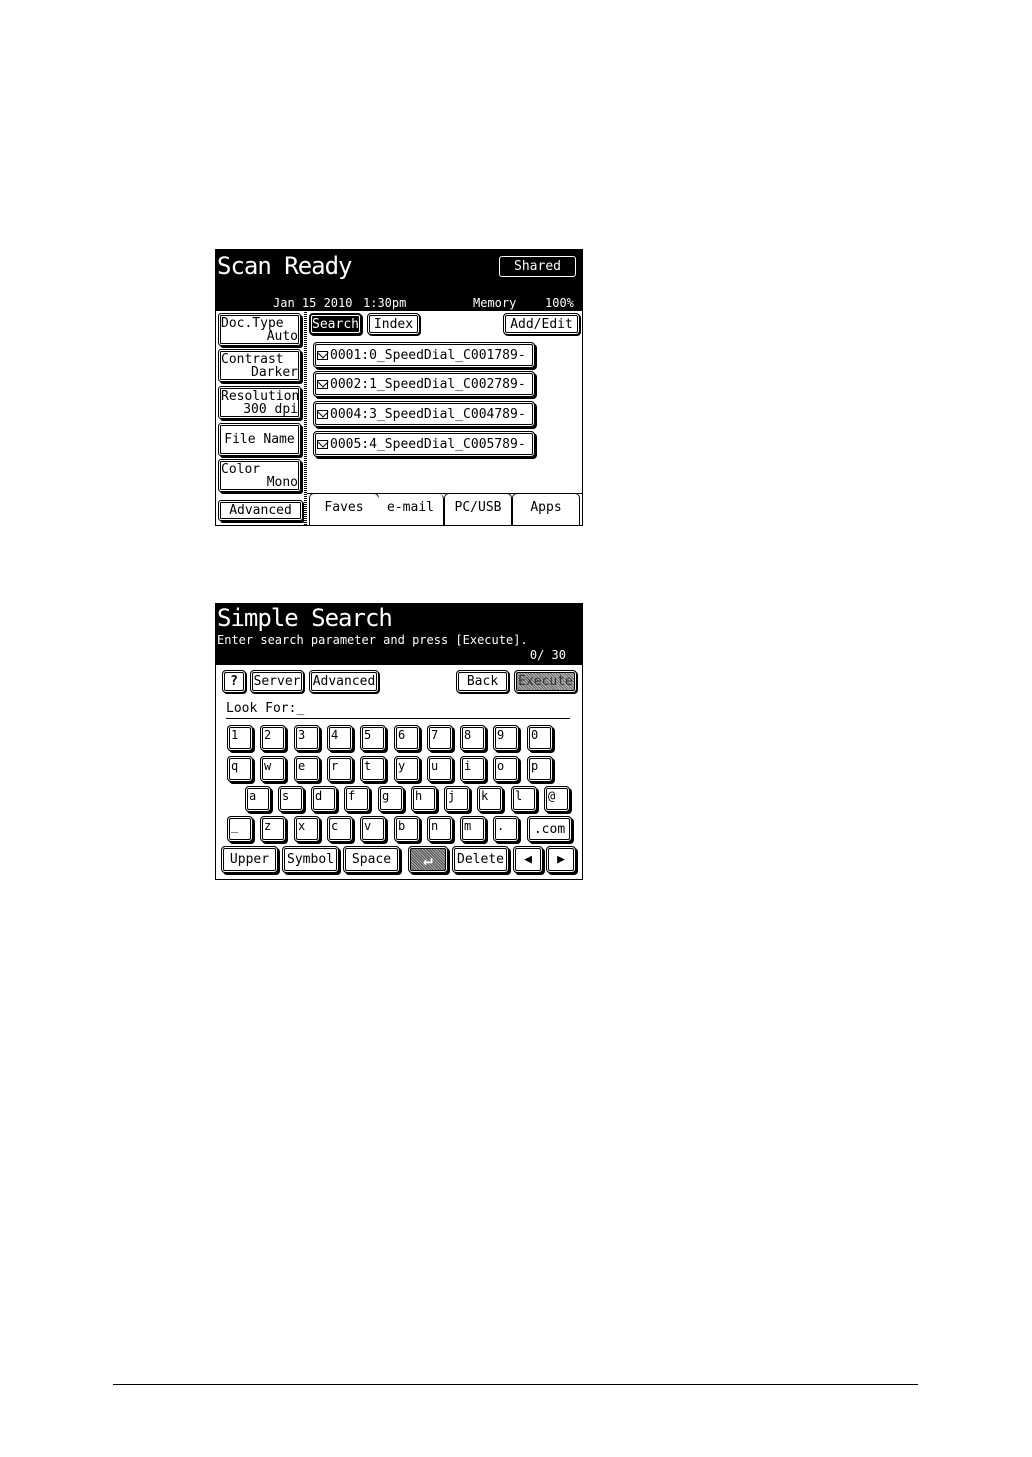  Describe the element at coordinates (545, 681) in the screenshot. I see `execute-button: Execute` at that location.